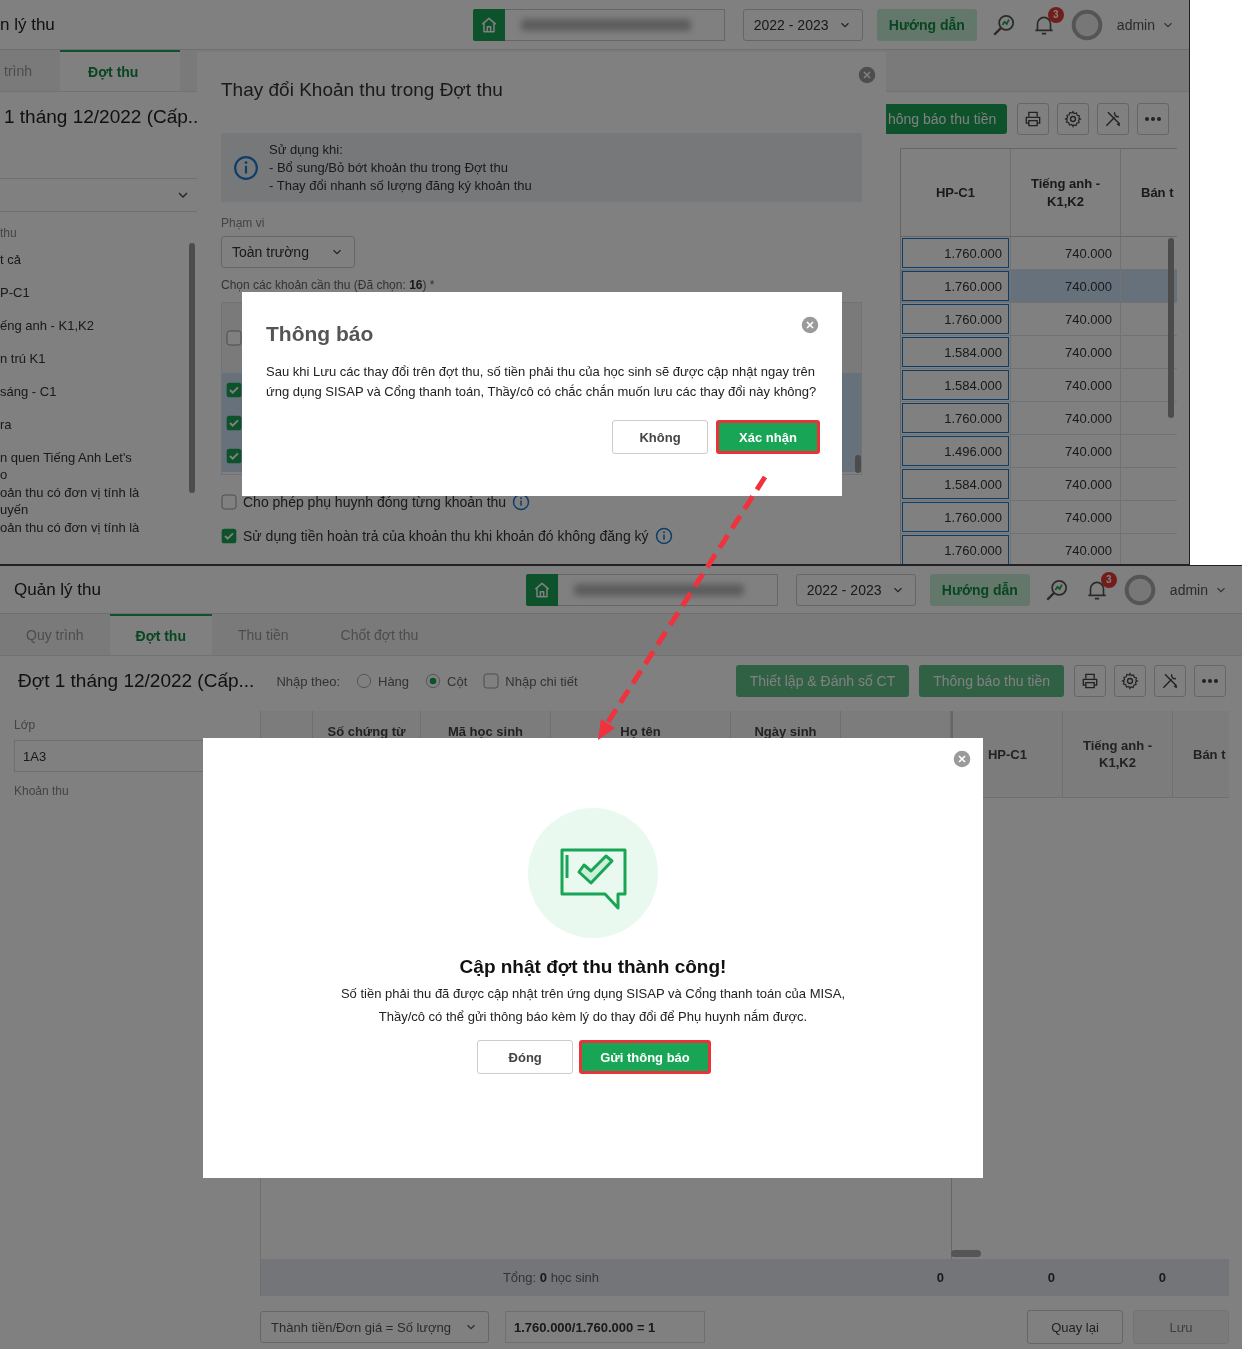  What do you see at coordinates (98, 195) in the screenshot?
I see `class-dropdown` at bounding box center [98, 195].